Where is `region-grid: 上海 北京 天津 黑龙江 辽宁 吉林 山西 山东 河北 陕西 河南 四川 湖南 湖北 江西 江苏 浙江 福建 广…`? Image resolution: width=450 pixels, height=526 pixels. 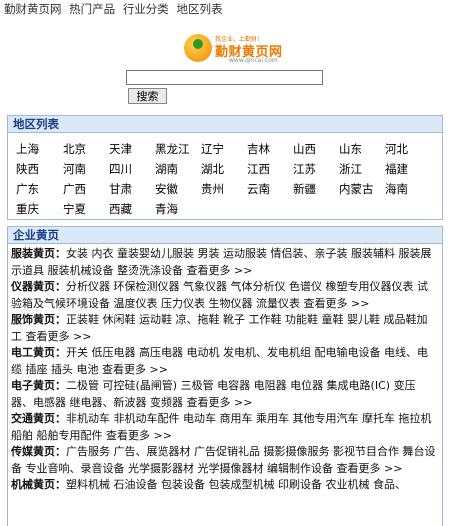 region-grid: 上海 北京 天津 黑龙江 辽宁 吉林 山西 山东 河北 陕西 河南 四川 湖南 湖北 江西 江苏 浙江 福建 广… is located at coordinates (226, 179).